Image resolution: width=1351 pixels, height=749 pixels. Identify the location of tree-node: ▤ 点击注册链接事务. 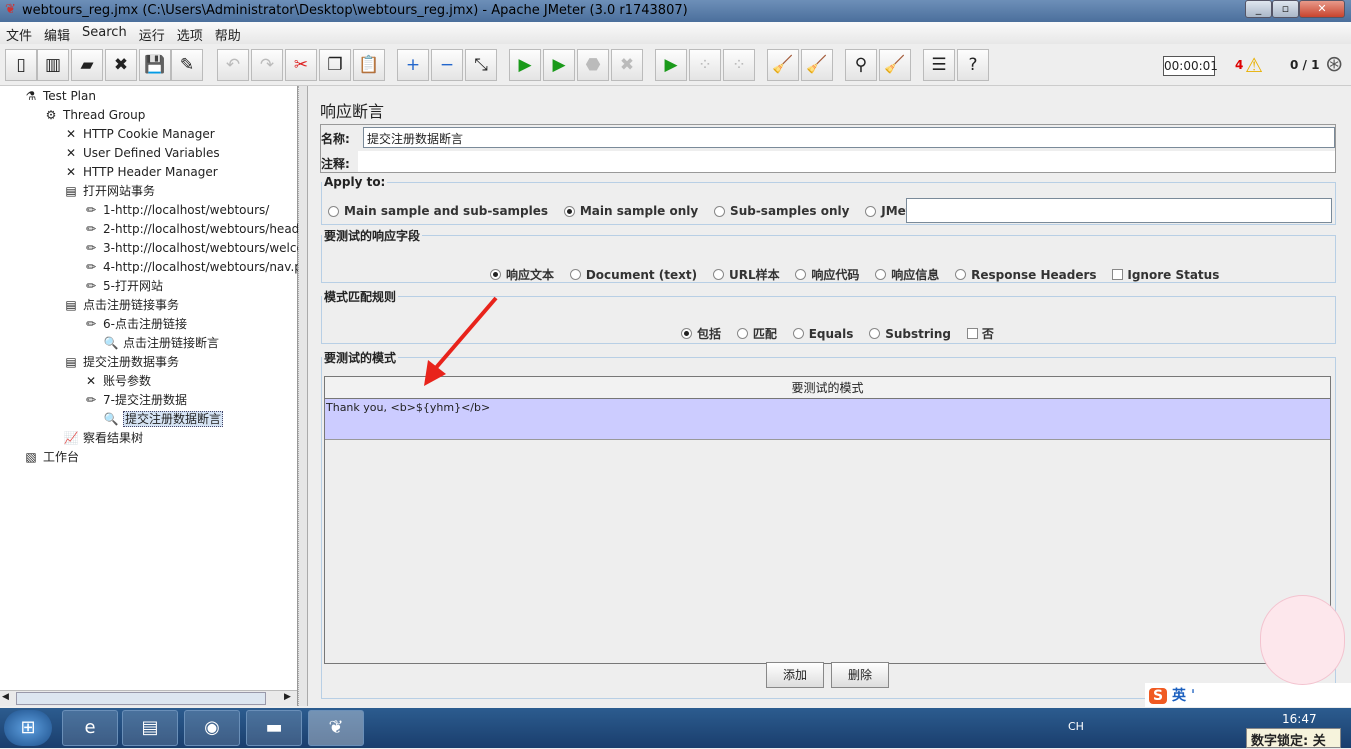
(120, 305).